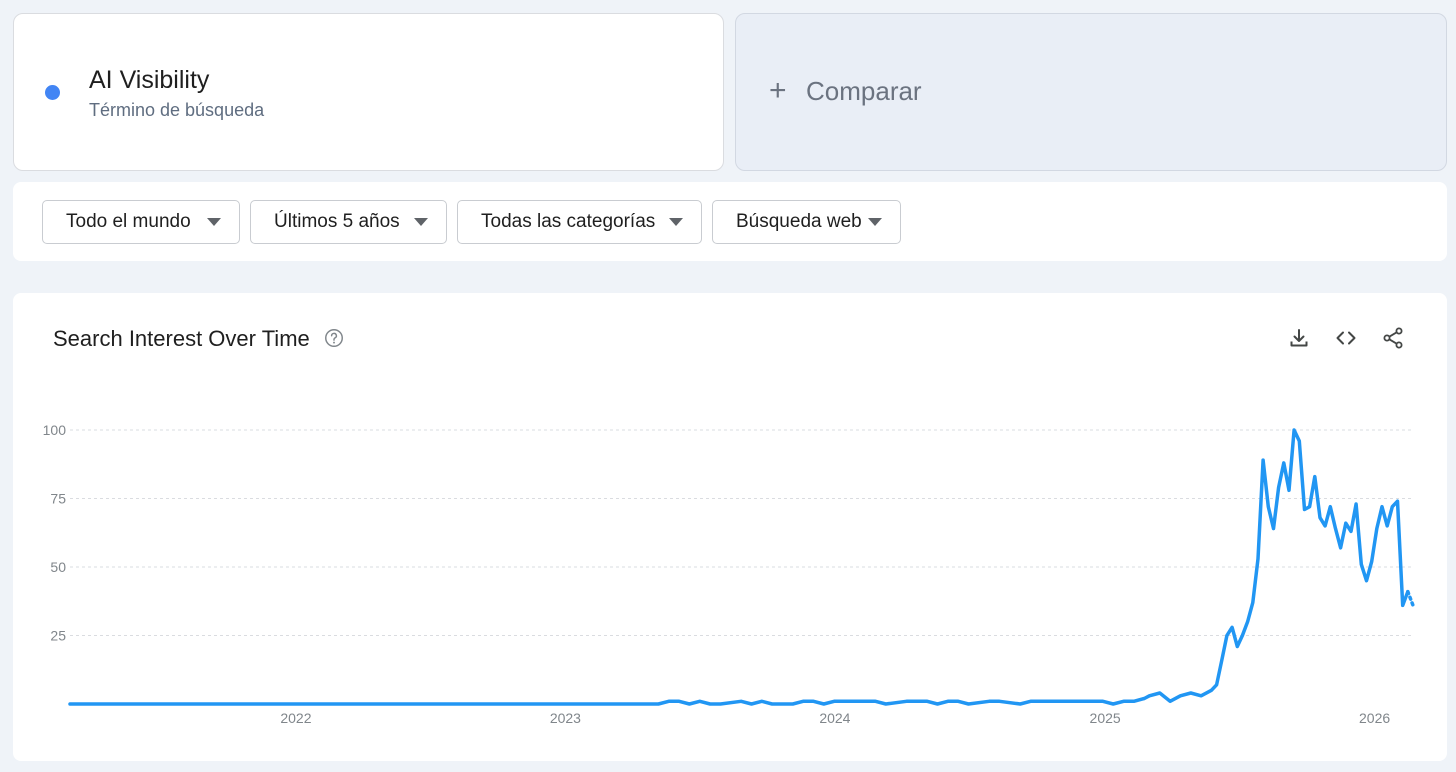  What do you see at coordinates (1410, 598) in the screenshot?
I see `partial-data-segment` at bounding box center [1410, 598].